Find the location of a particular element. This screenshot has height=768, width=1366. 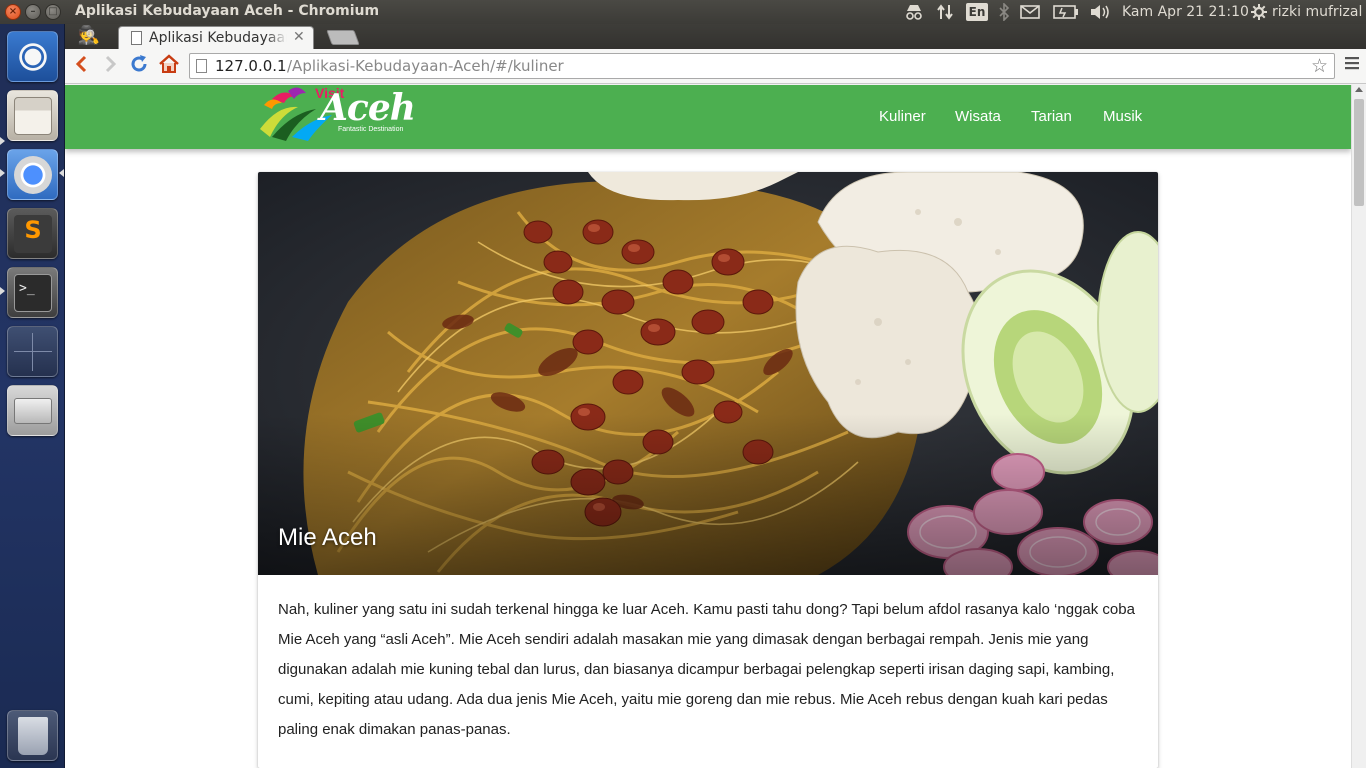

network-icon is located at coordinates (945, 12).